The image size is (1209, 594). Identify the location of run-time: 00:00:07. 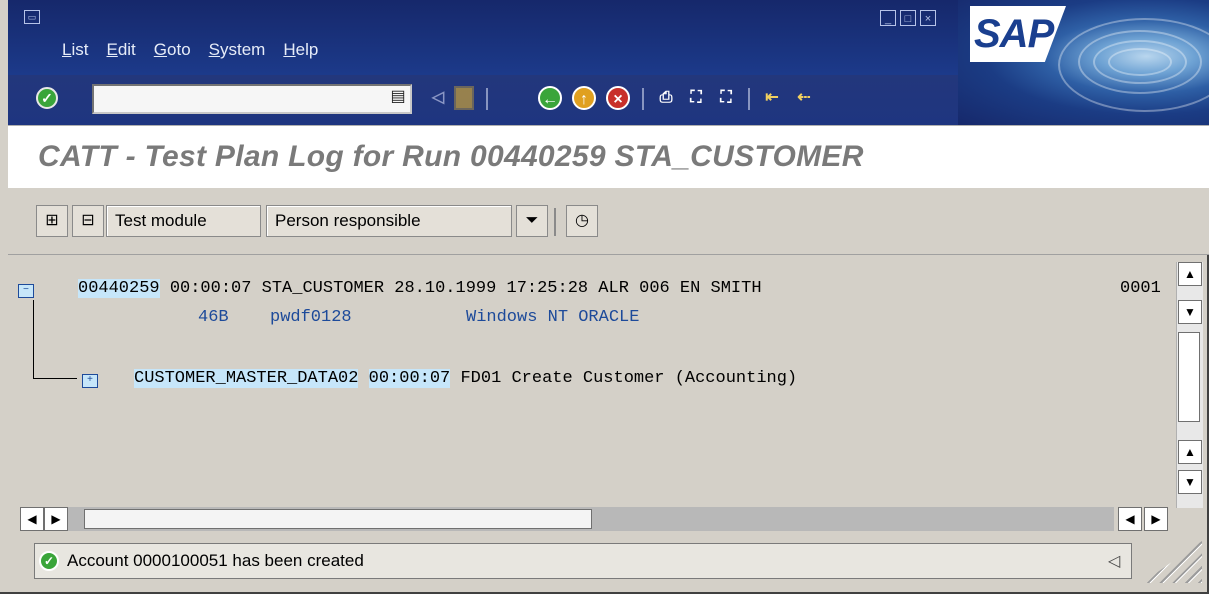
(210, 288).